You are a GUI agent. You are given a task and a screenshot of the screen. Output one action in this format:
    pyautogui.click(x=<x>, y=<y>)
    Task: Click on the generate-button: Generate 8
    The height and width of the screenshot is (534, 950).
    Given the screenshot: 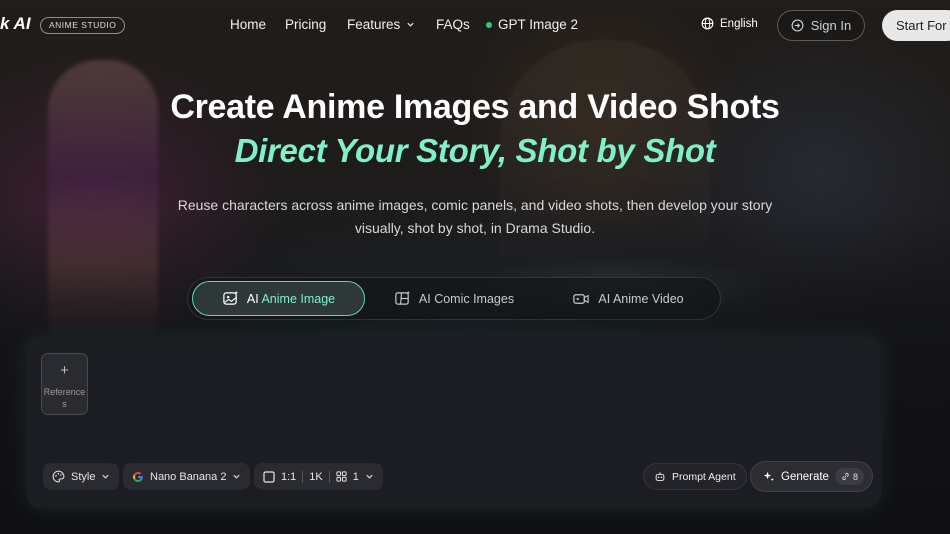 What is the action you would take?
    pyautogui.click(x=811, y=476)
    